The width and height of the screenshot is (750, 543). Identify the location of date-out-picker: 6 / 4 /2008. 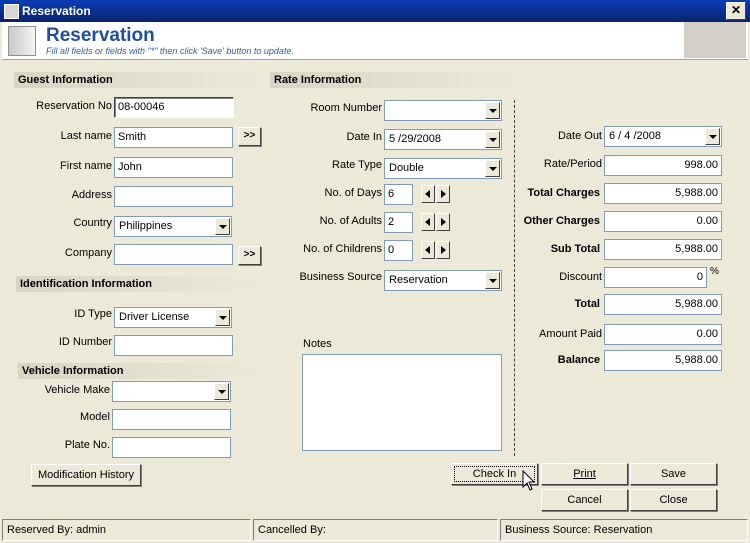
(663, 136).